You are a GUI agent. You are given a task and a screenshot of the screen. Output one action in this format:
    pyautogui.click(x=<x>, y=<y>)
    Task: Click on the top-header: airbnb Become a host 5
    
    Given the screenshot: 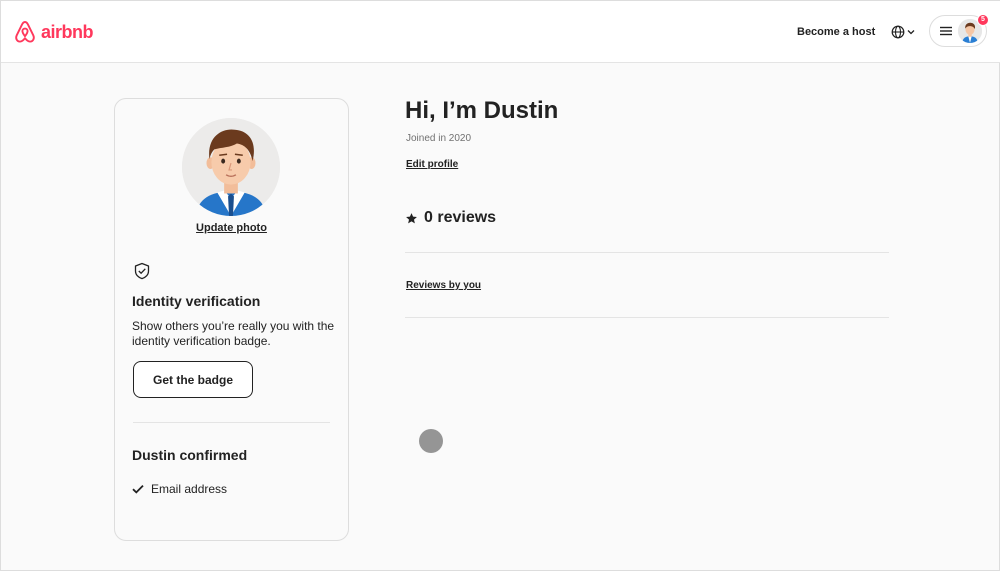 What is the action you would take?
    pyautogui.click(x=500, y=32)
    